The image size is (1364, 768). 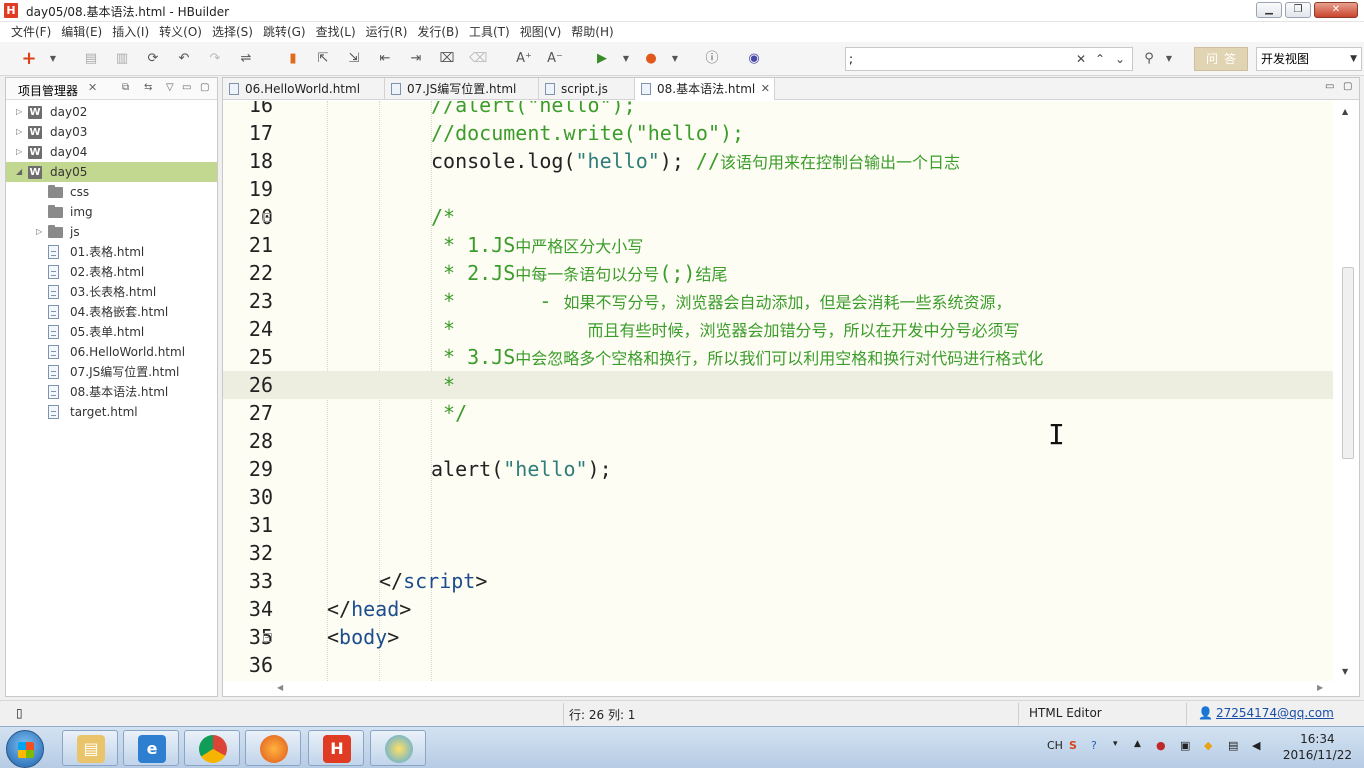 What do you see at coordinates (1094, 745) in the screenshot?
I see `help-icon: ?` at bounding box center [1094, 745].